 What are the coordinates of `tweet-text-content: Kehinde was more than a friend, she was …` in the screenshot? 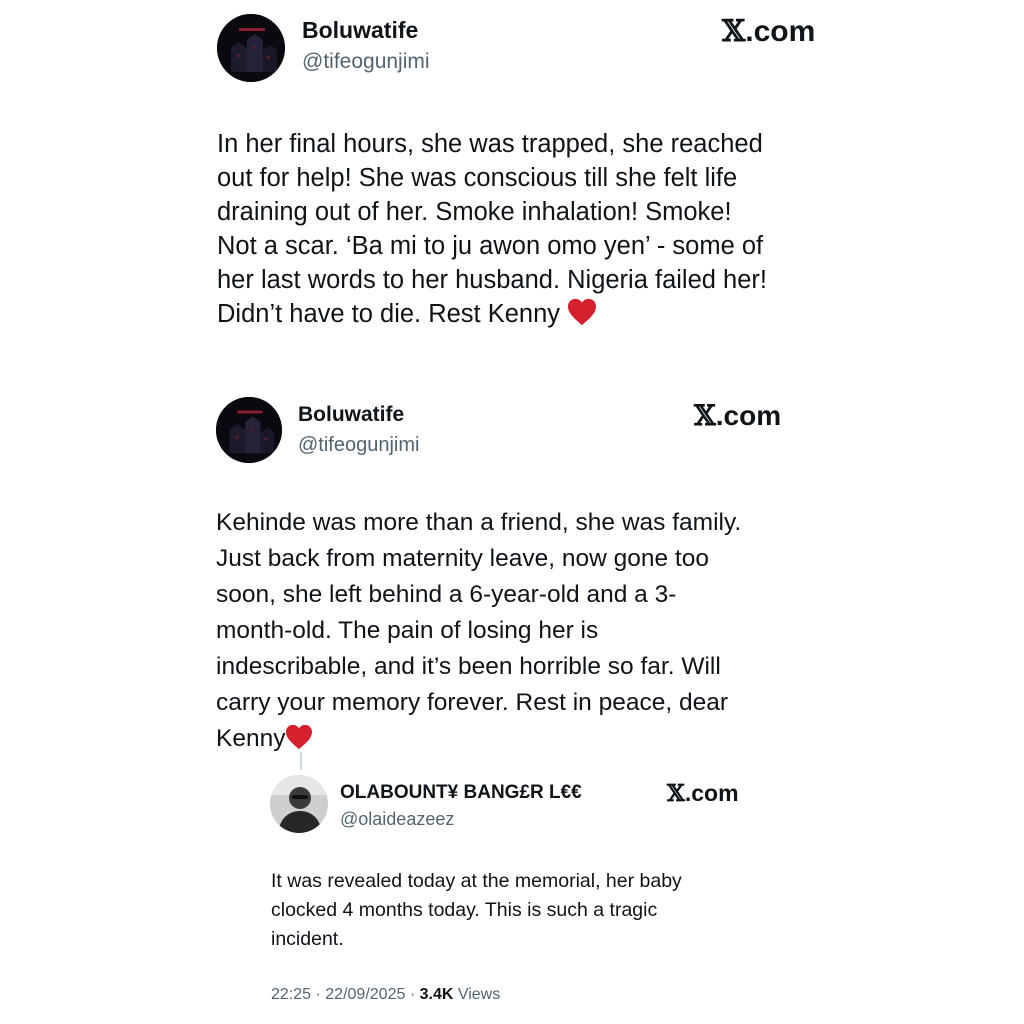 It's located at (479, 630).